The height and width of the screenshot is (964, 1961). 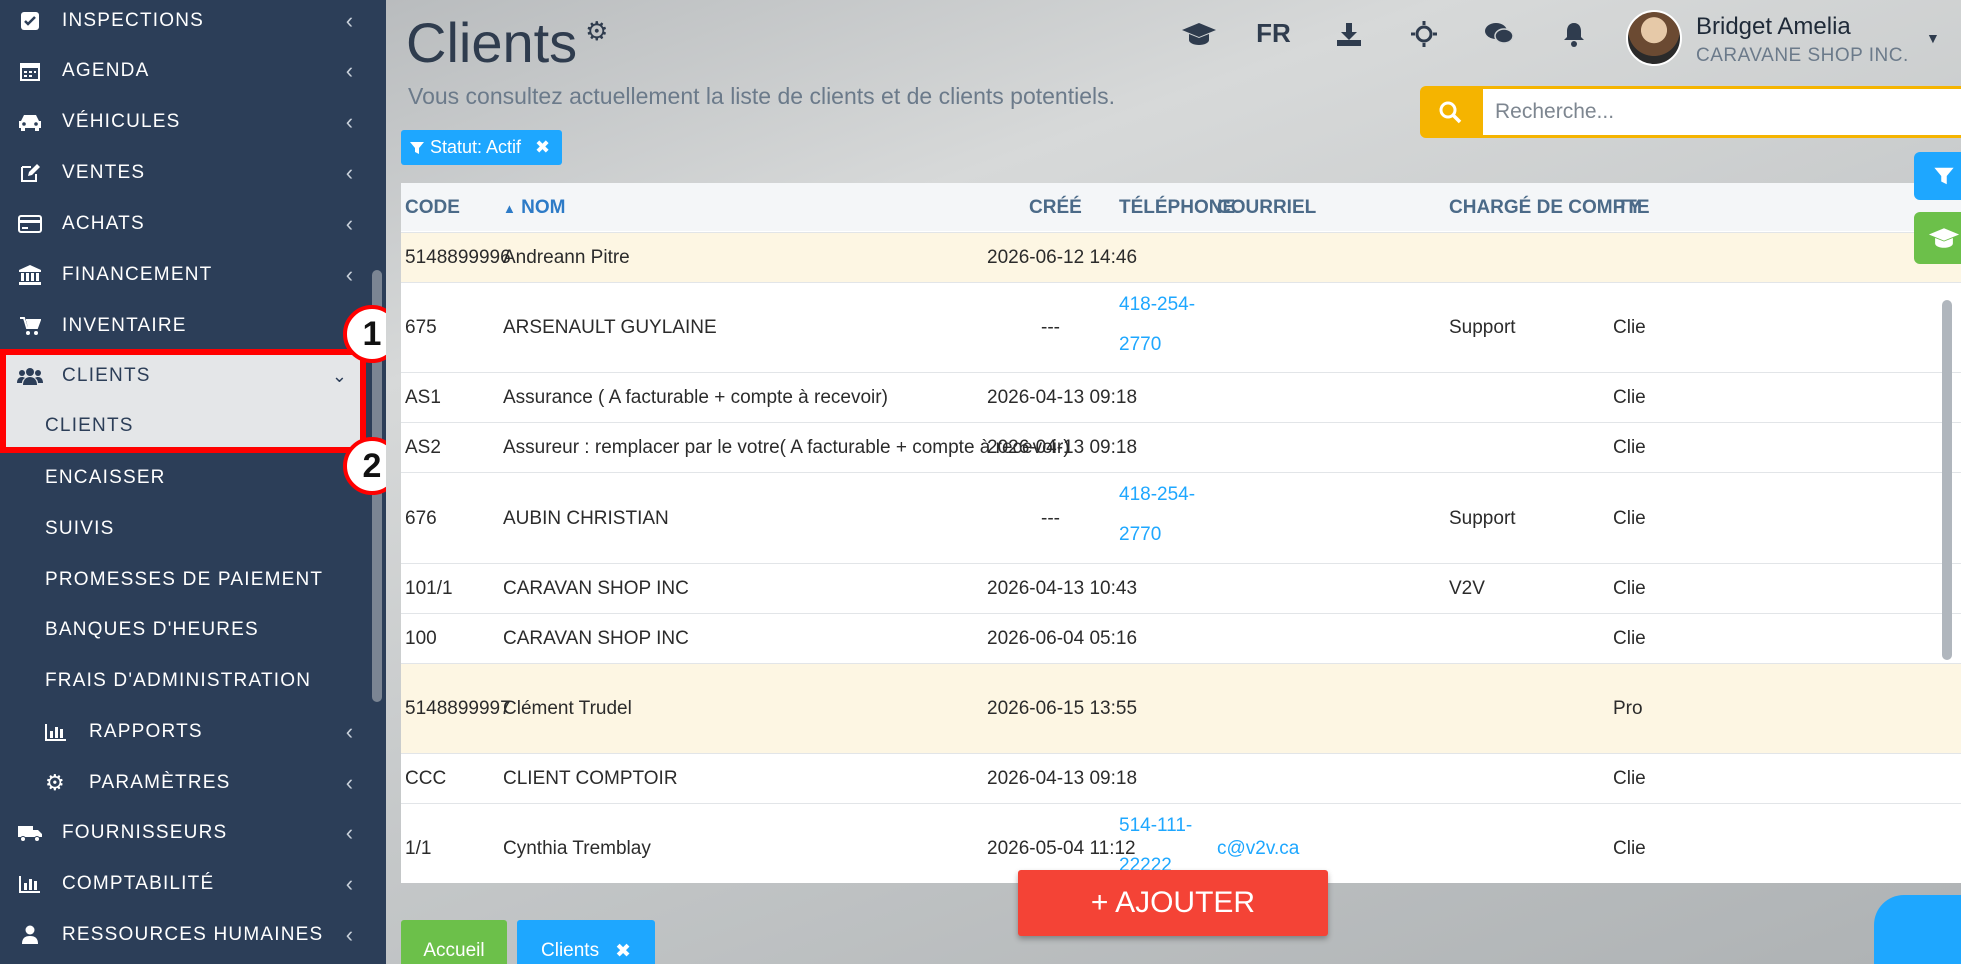 What do you see at coordinates (1773, 27) in the screenshot?
I see `user-name: Bridget Amelia` at bounding box center [1773, 27].